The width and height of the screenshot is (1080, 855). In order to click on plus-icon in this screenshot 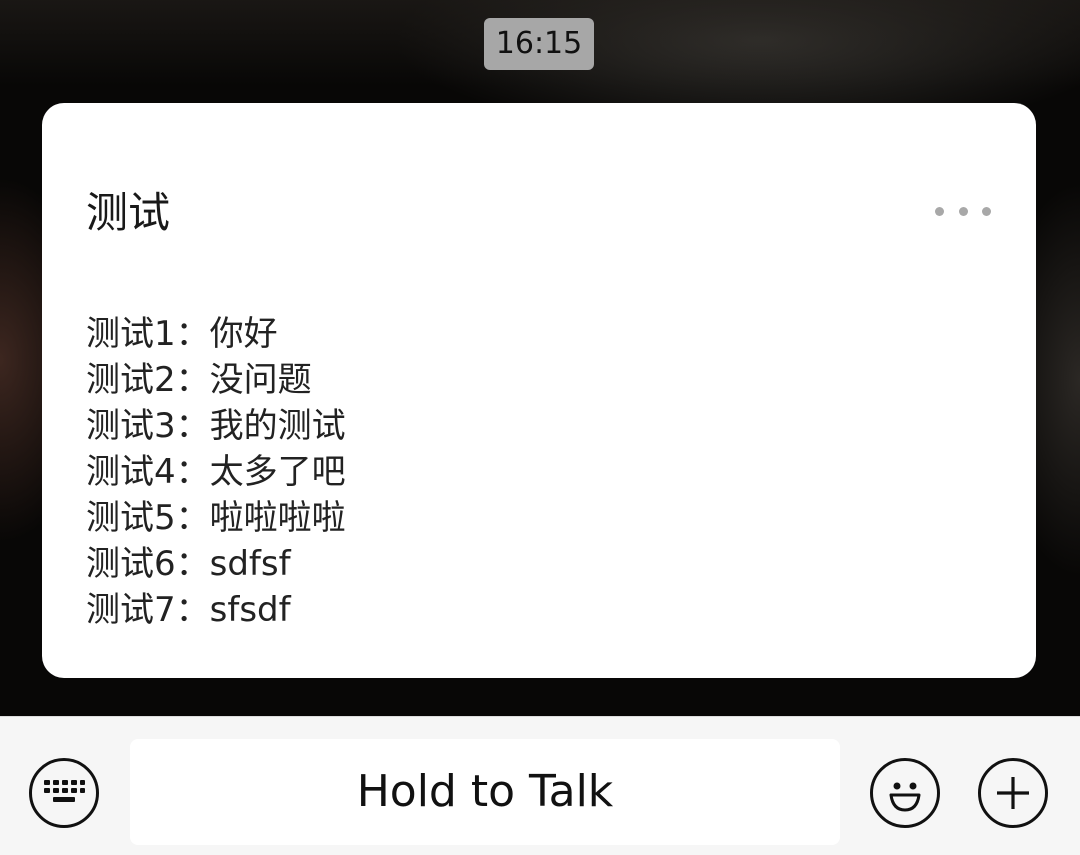, I will do `click(1013, 793)`.